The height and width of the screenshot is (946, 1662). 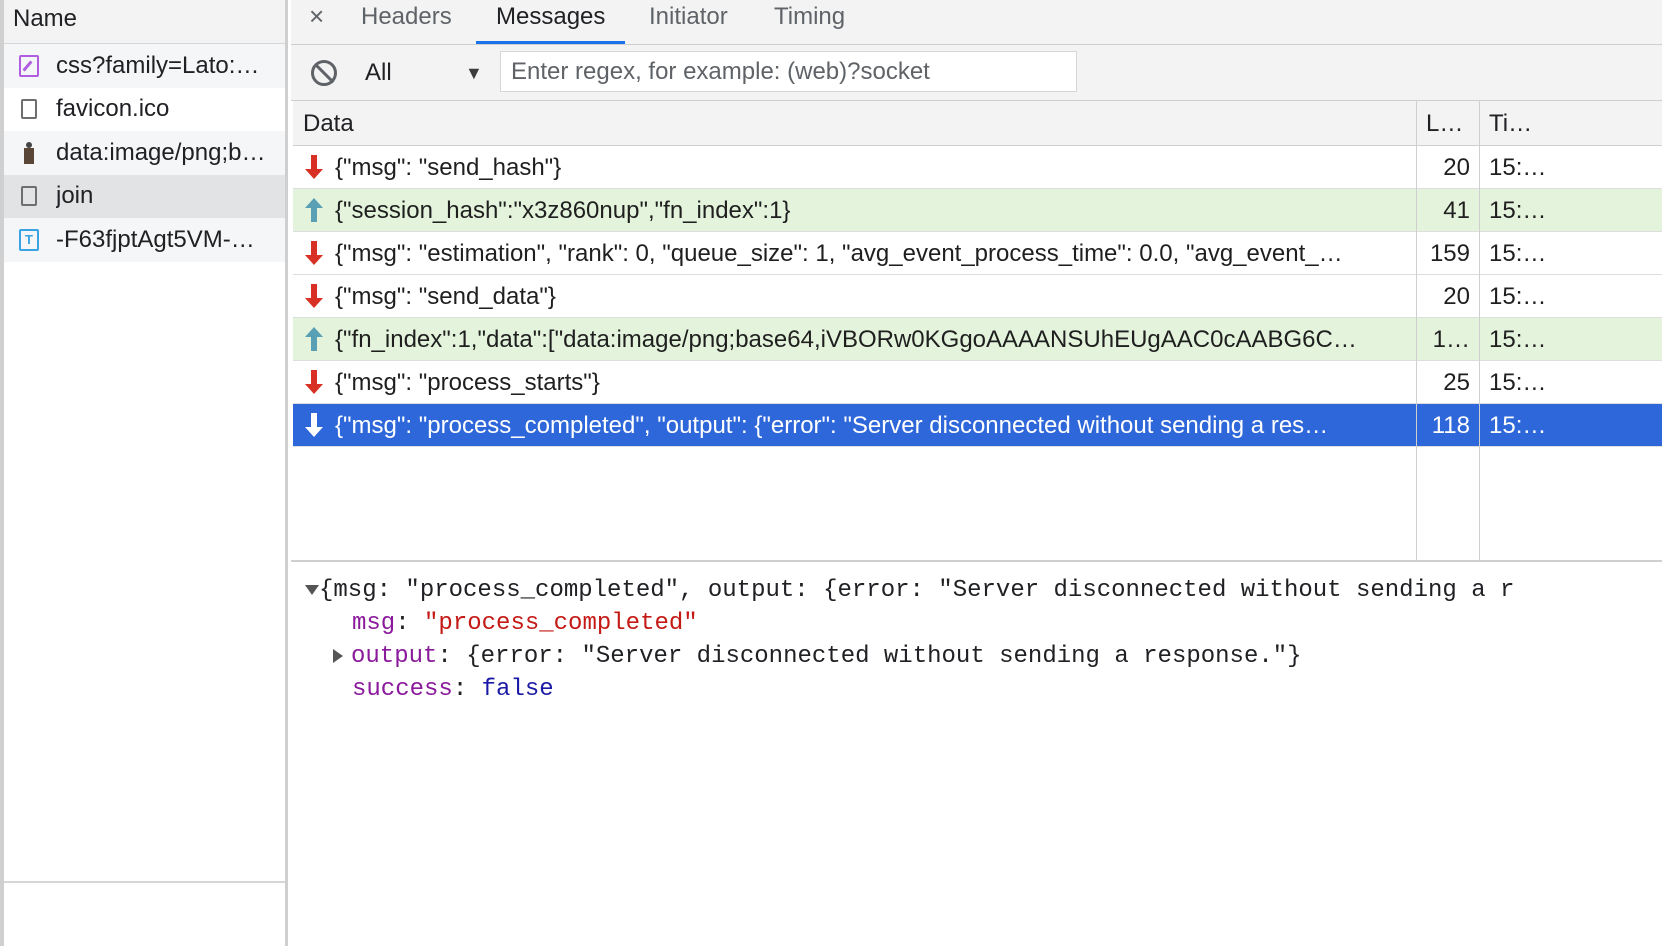 I want to click on divider, so click(x=144, y=882).